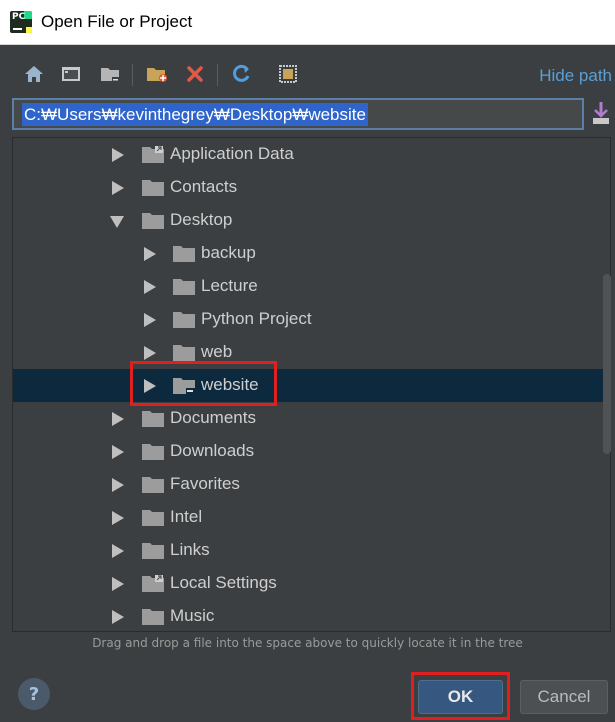  What do you see at coordinates (34, 74) in the screenshot?
I see `home-icon` at bounding box center [34, 74].